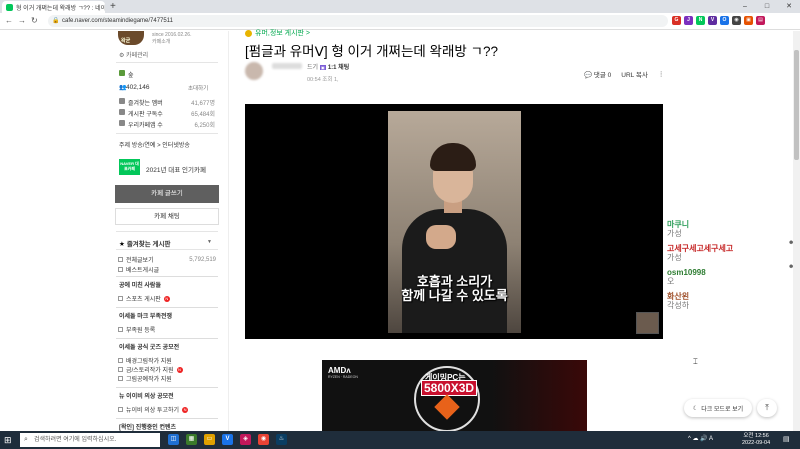 The image size is (800, 449). What do you see at coordinates (756, 440) in the screenshot?
I see `taskbar-clock: 오전 12:56 2022-09-04` at bounding box center [756, 440].